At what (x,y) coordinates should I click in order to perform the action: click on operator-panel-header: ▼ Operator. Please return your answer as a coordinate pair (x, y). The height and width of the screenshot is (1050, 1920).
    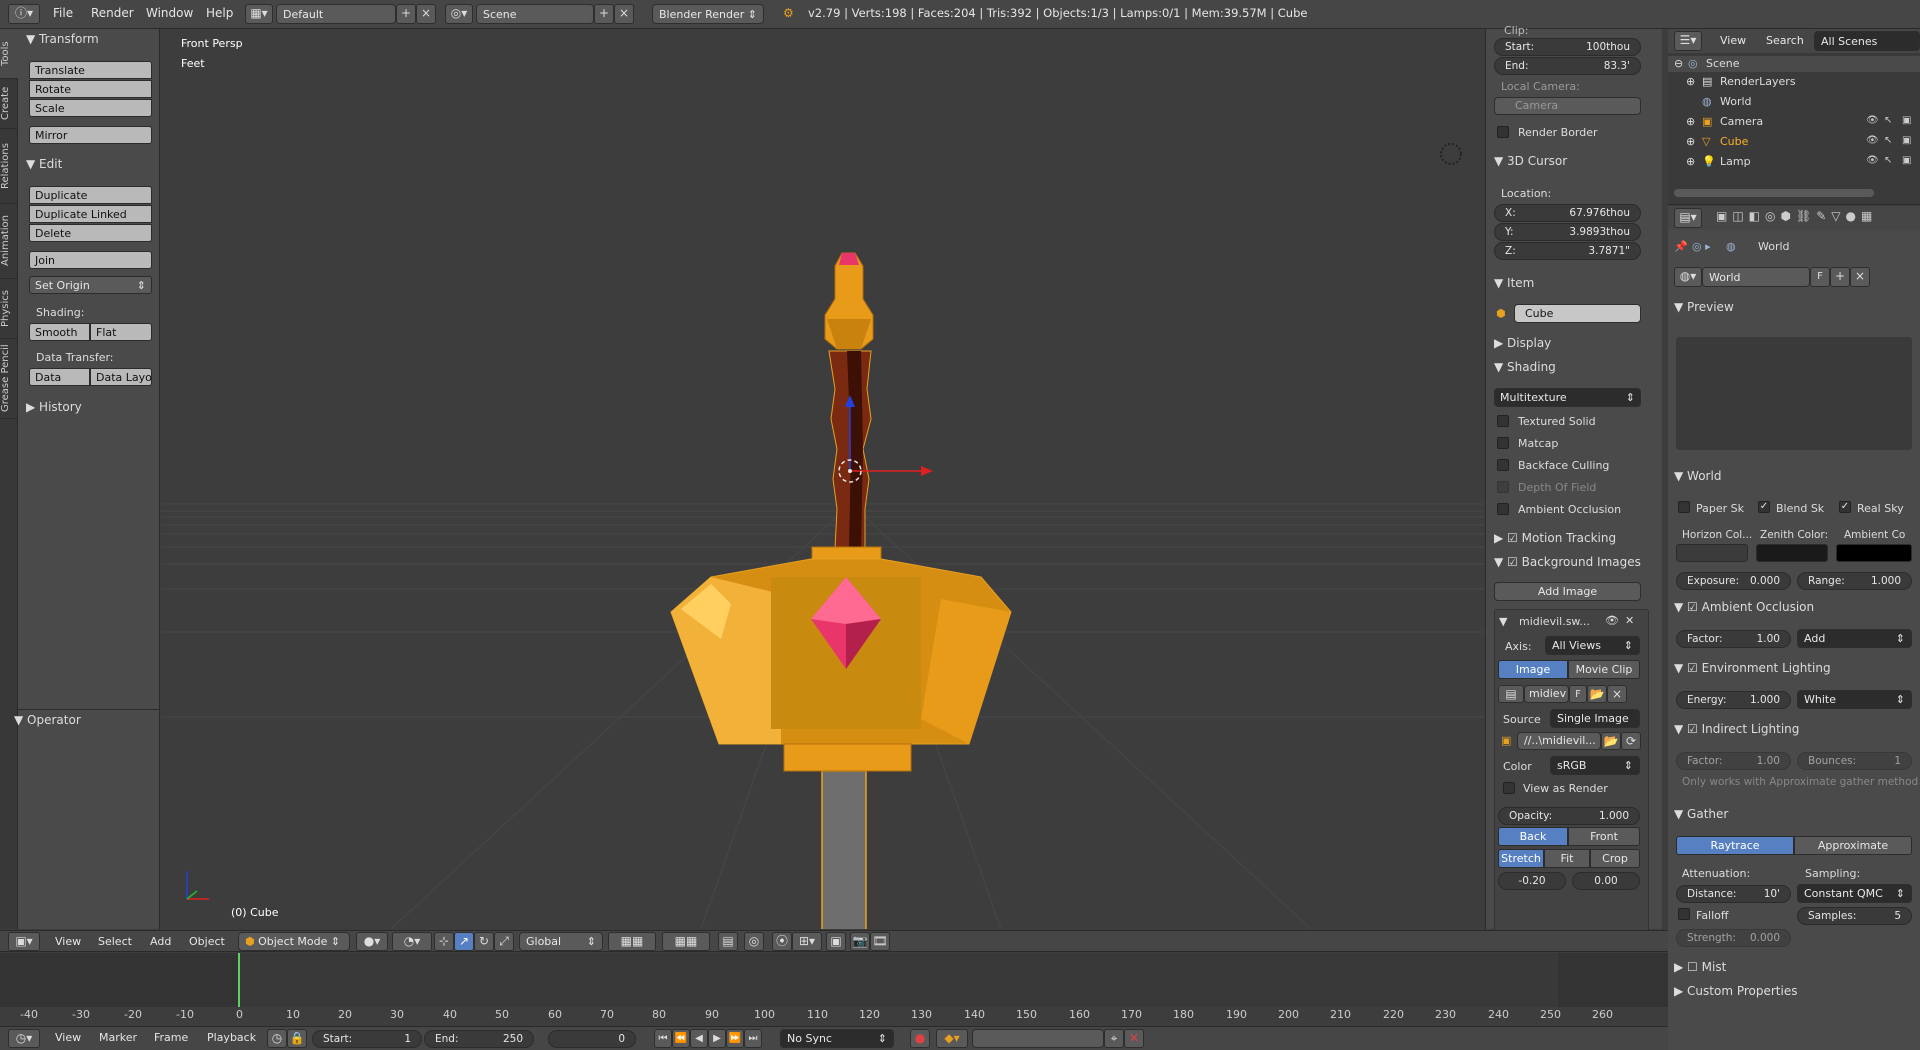
    Looking at the image, I should click on (47, 720).